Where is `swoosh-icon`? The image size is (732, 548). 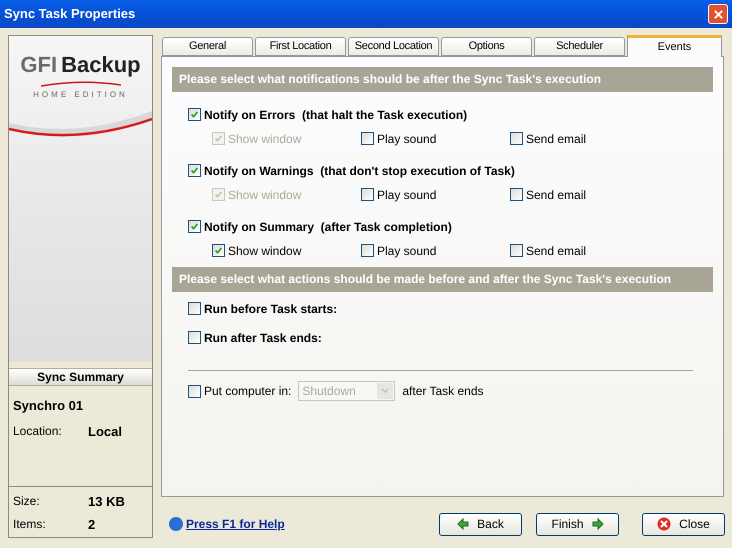
swoosh-icon is located at coordinates (80, 84).